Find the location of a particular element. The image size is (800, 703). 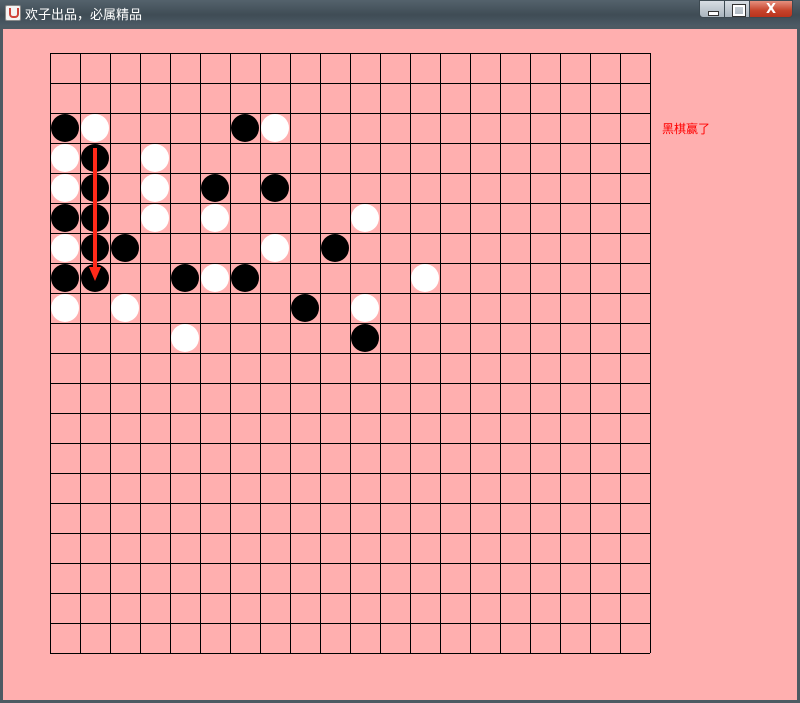

window-controls: X is located at coordinates (746, 9).